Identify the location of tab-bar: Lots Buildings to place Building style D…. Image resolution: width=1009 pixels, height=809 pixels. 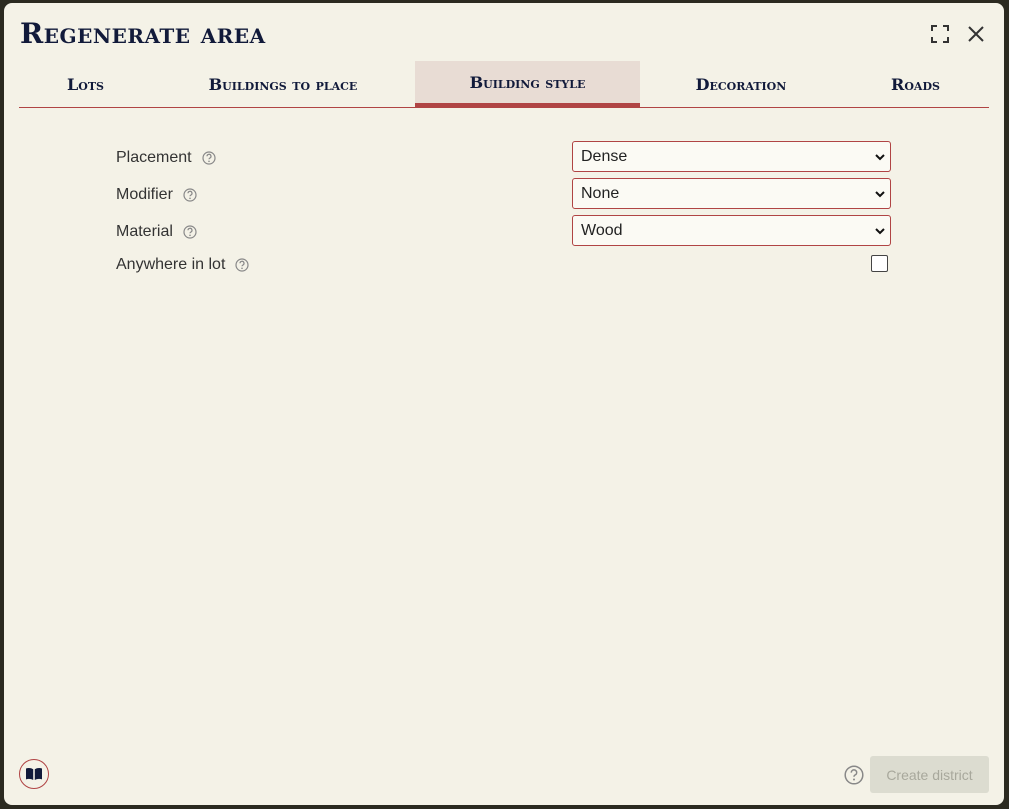
(504, 84).